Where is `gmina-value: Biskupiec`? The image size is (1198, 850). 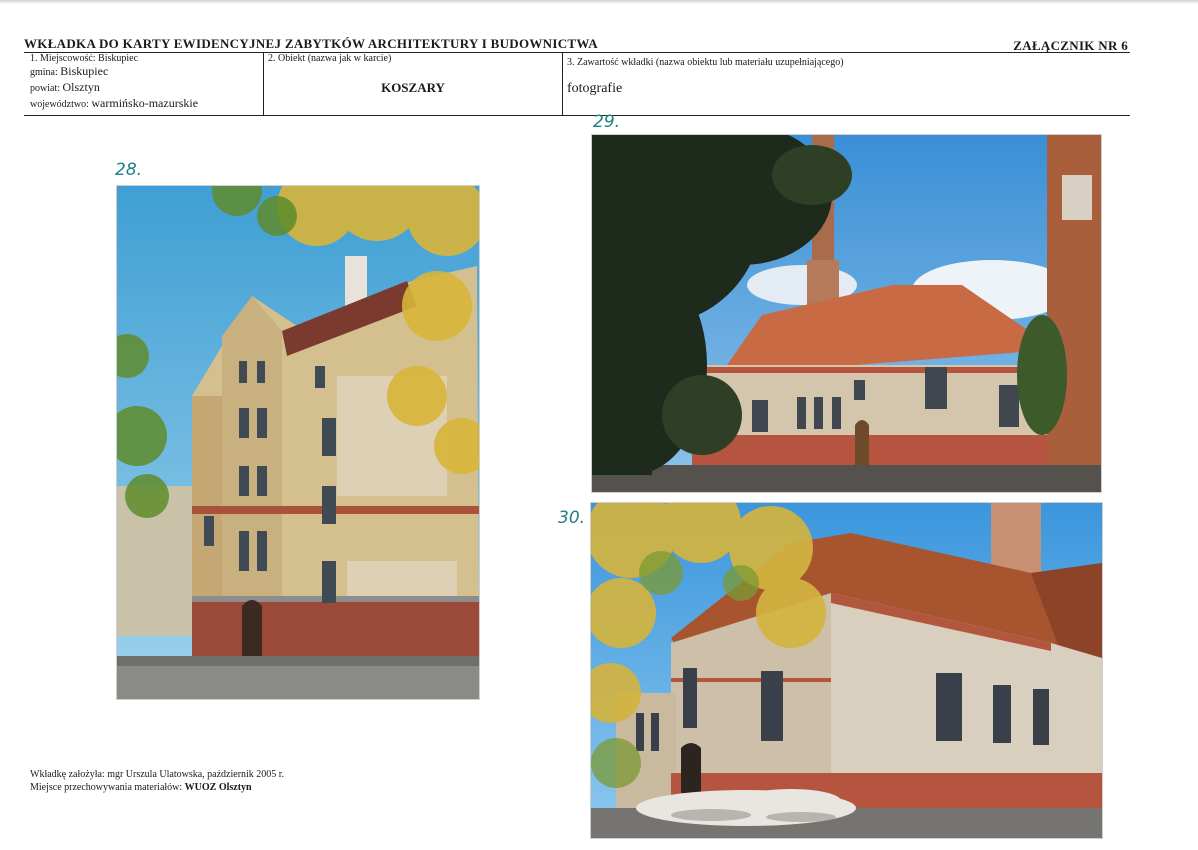 gmina-value: Biskupiec is located at coordinates (84, 71).